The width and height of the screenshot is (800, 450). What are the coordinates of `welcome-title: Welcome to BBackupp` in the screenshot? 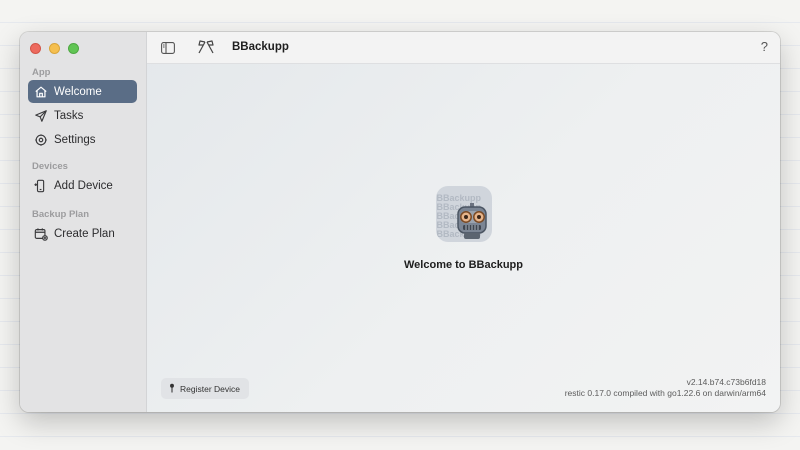 It's located at (463, 265).